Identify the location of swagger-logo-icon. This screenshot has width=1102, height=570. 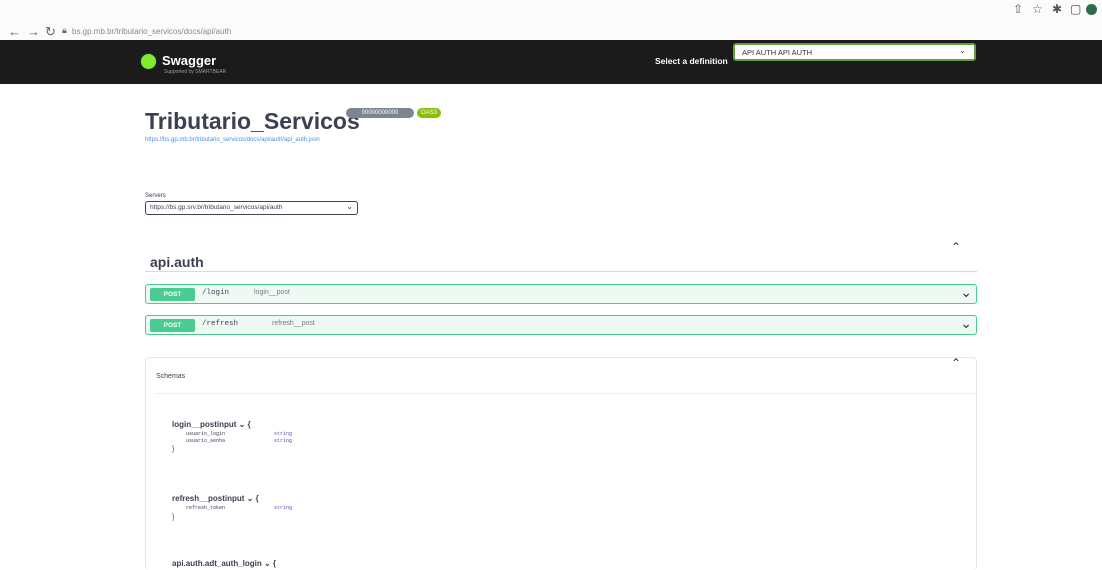
(148, 61).